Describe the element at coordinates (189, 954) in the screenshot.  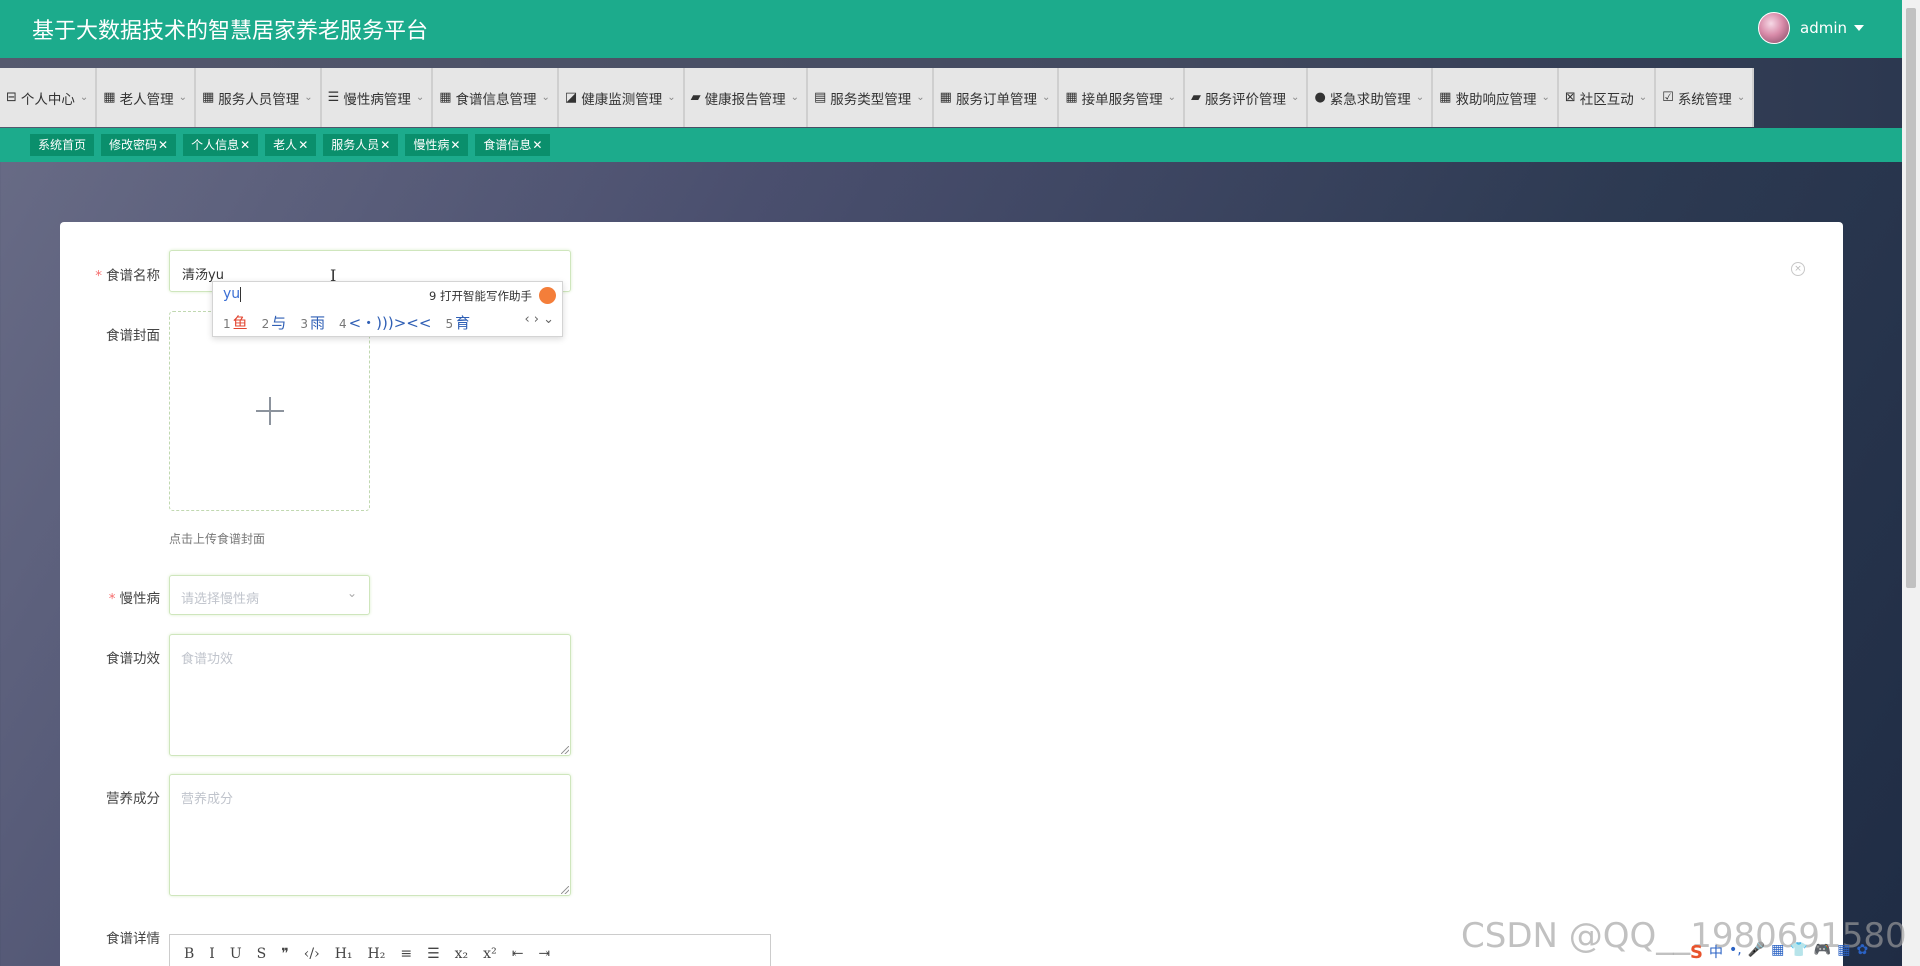
I see `editor-tool-button: B` at that location.